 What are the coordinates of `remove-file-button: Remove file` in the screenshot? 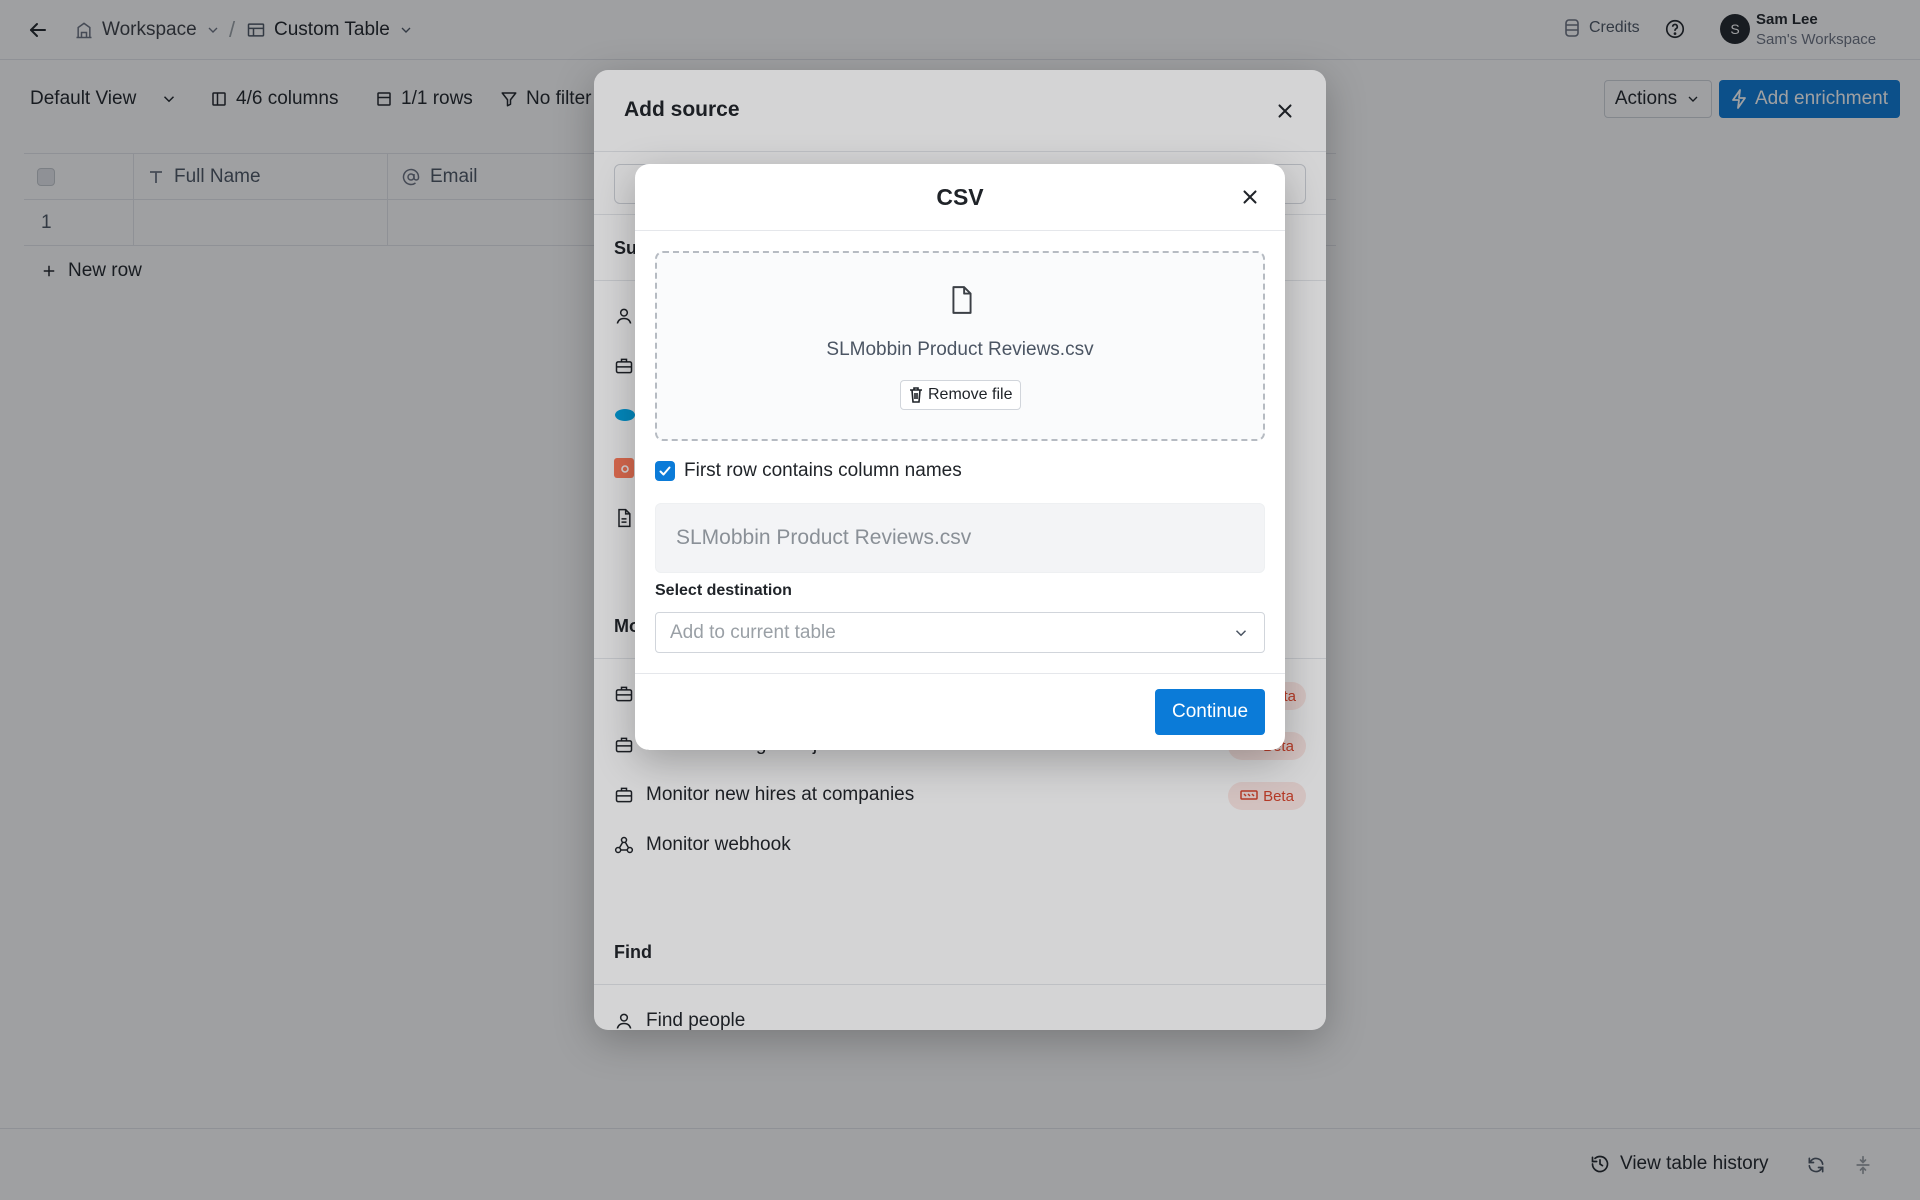 It's located at (961, 395).